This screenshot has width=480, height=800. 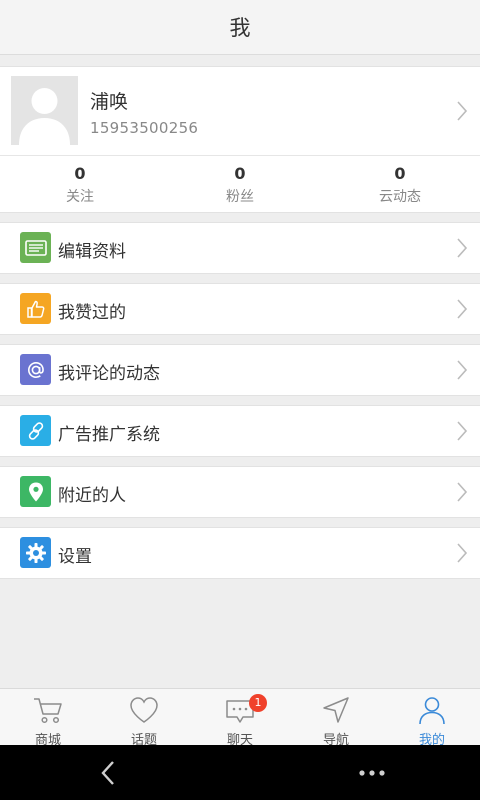 I want to click on stat-following: 0 关注, so click(x=80, y=184).